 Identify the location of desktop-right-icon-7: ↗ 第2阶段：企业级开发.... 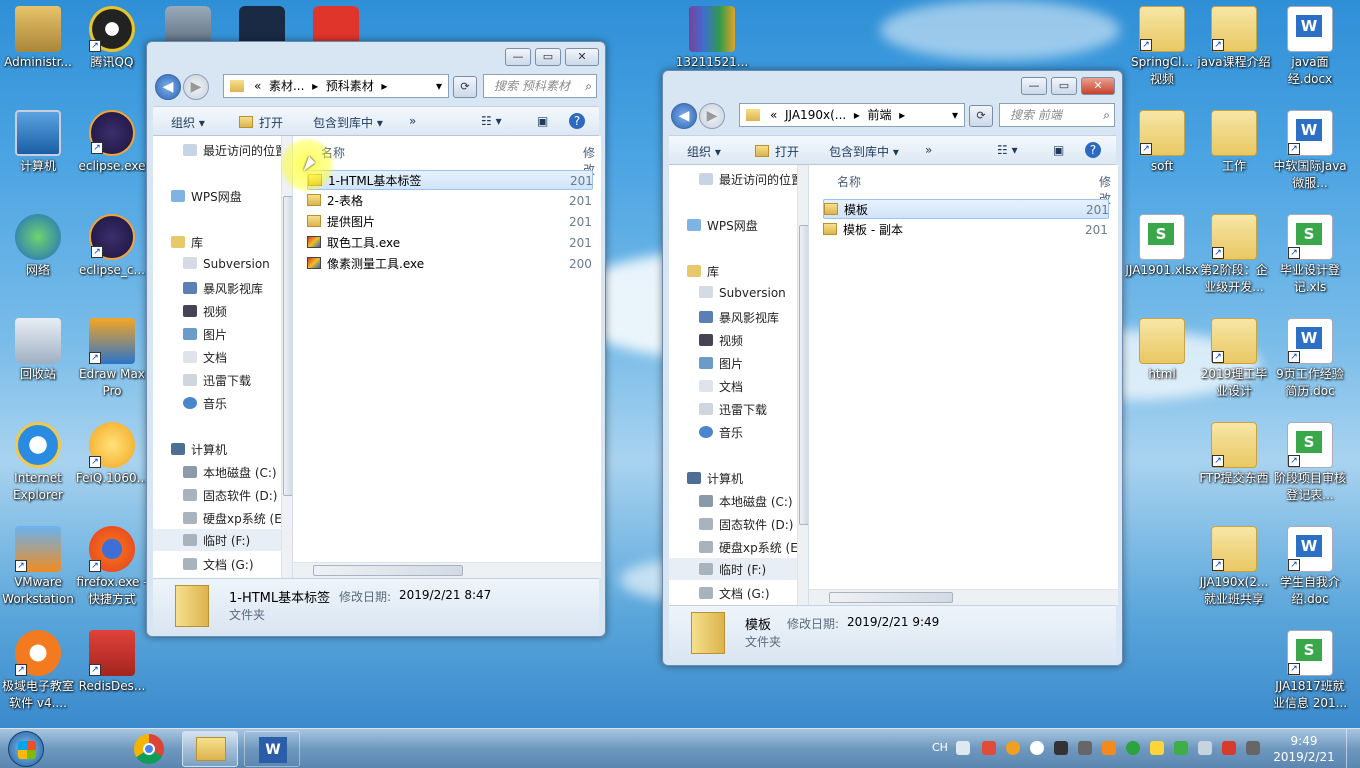
(1234, 253).